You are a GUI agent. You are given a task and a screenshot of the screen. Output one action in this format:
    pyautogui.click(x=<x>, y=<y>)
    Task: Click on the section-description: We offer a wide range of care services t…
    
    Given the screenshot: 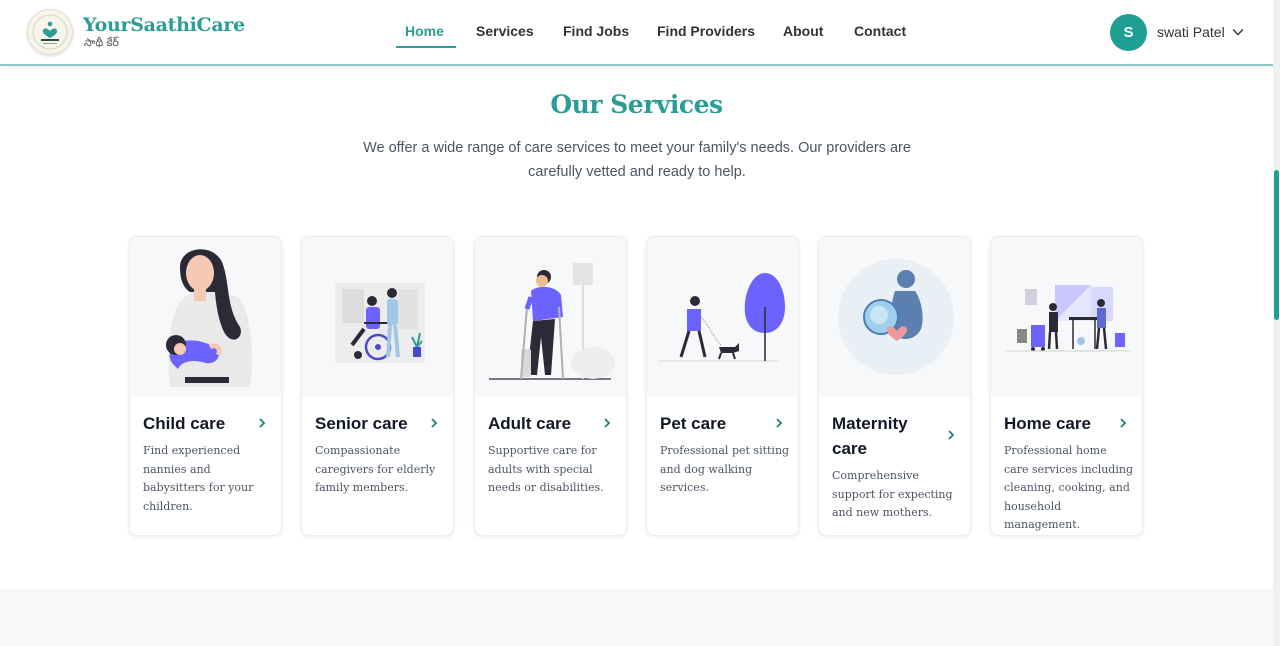 What is the action you would take?
    pyautogui.click(x=637, y=160)
    